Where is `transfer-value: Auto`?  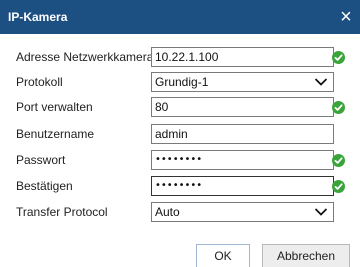 transfer-value: Auto is located at coordinates (167, 212).